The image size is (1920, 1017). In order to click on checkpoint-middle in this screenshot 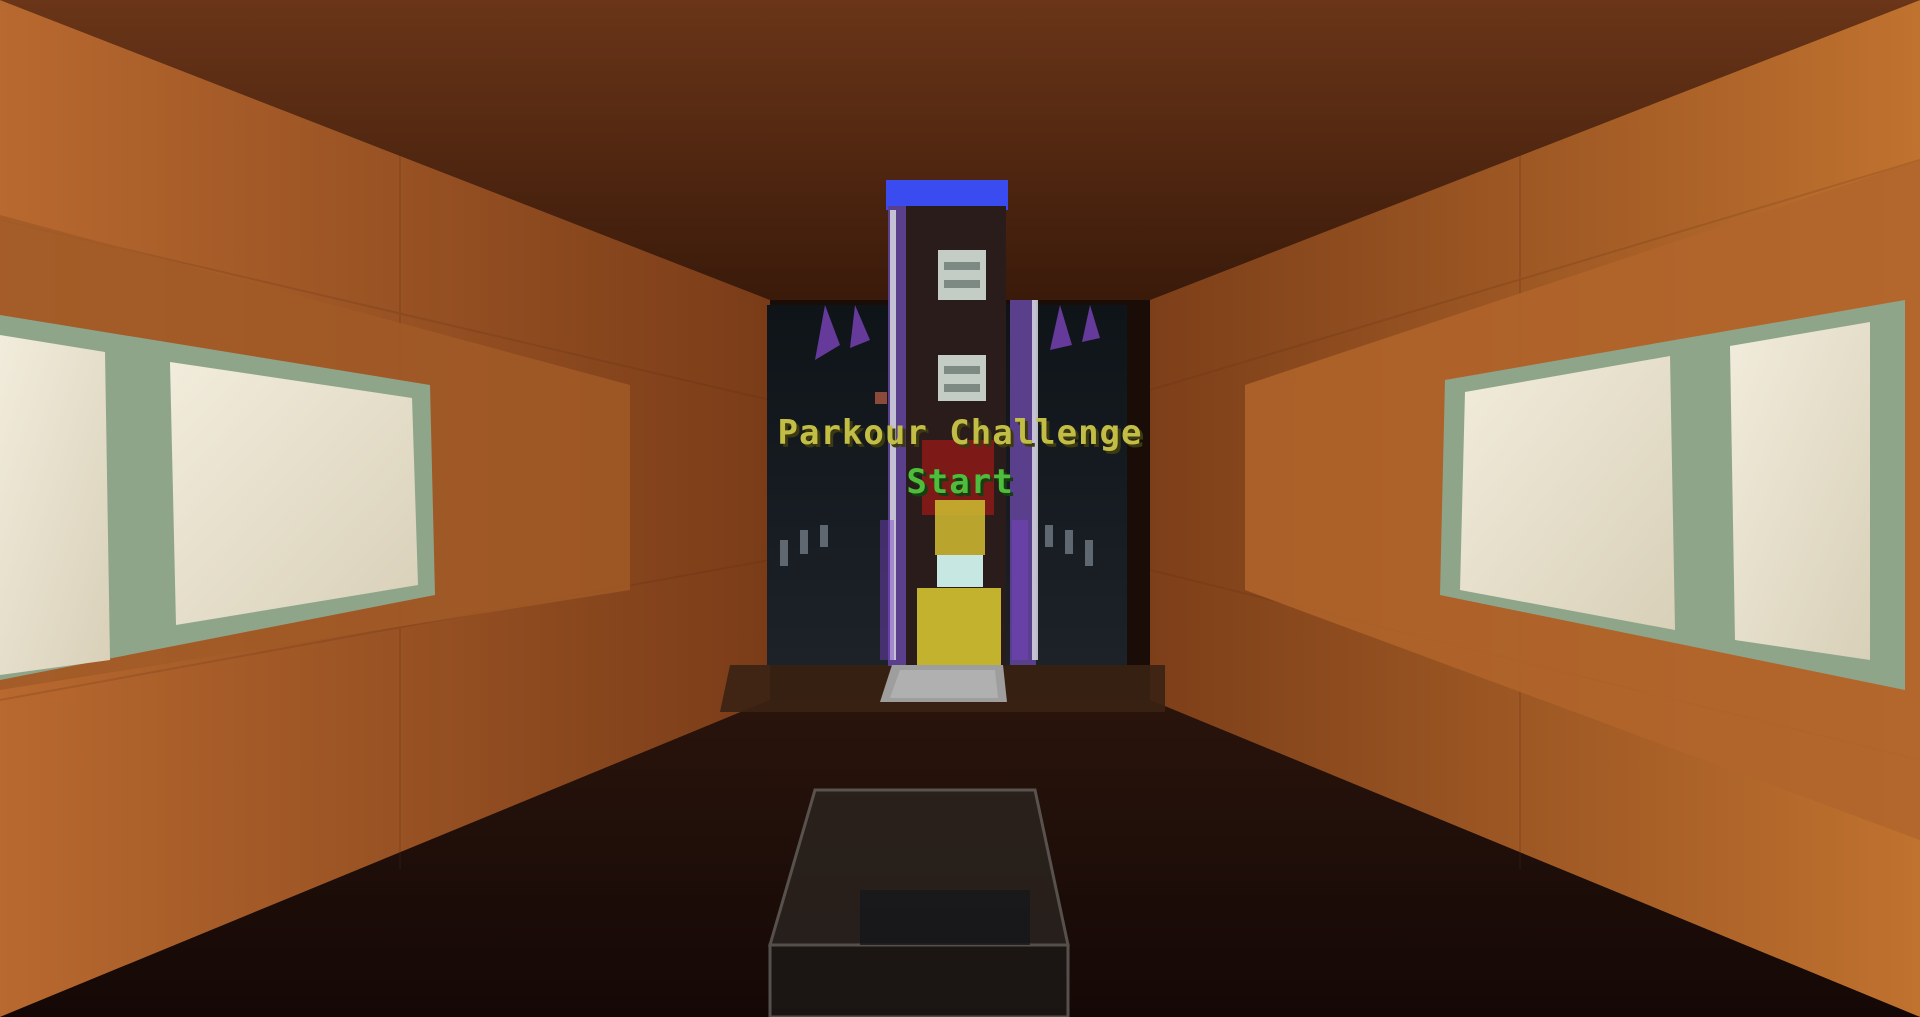, I will do `click(962, 378)`.